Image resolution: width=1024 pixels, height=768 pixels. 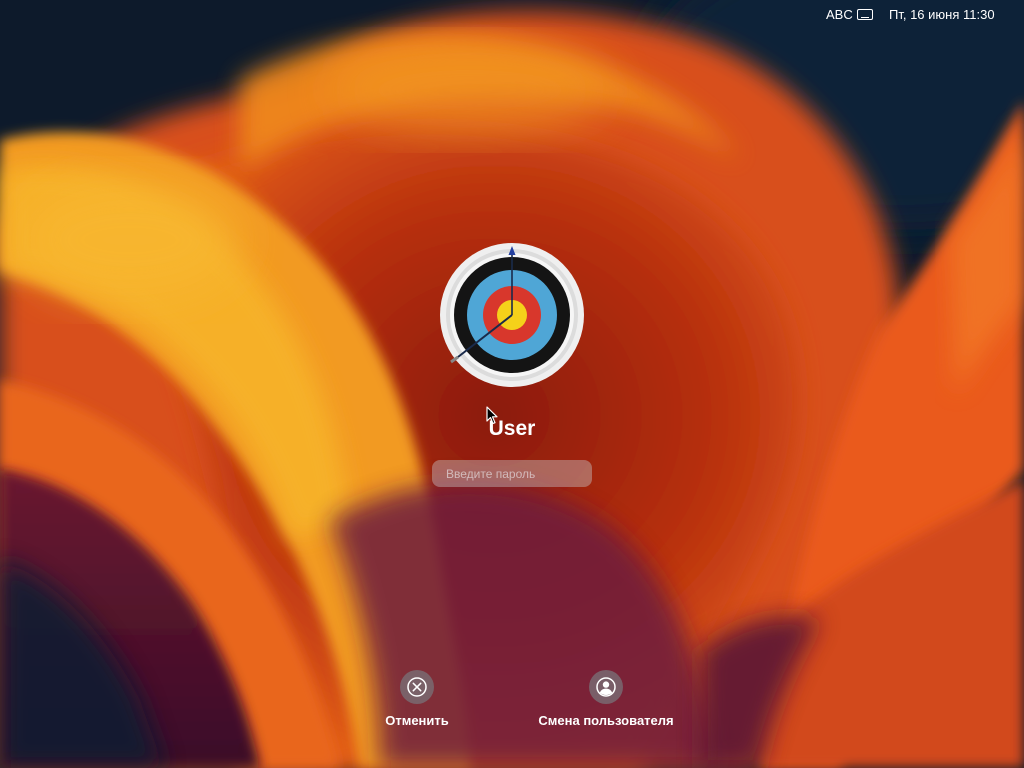 I want to click on menu-bar: ABC Пт, 16 июня 11:30, so click(x=512, y=14).